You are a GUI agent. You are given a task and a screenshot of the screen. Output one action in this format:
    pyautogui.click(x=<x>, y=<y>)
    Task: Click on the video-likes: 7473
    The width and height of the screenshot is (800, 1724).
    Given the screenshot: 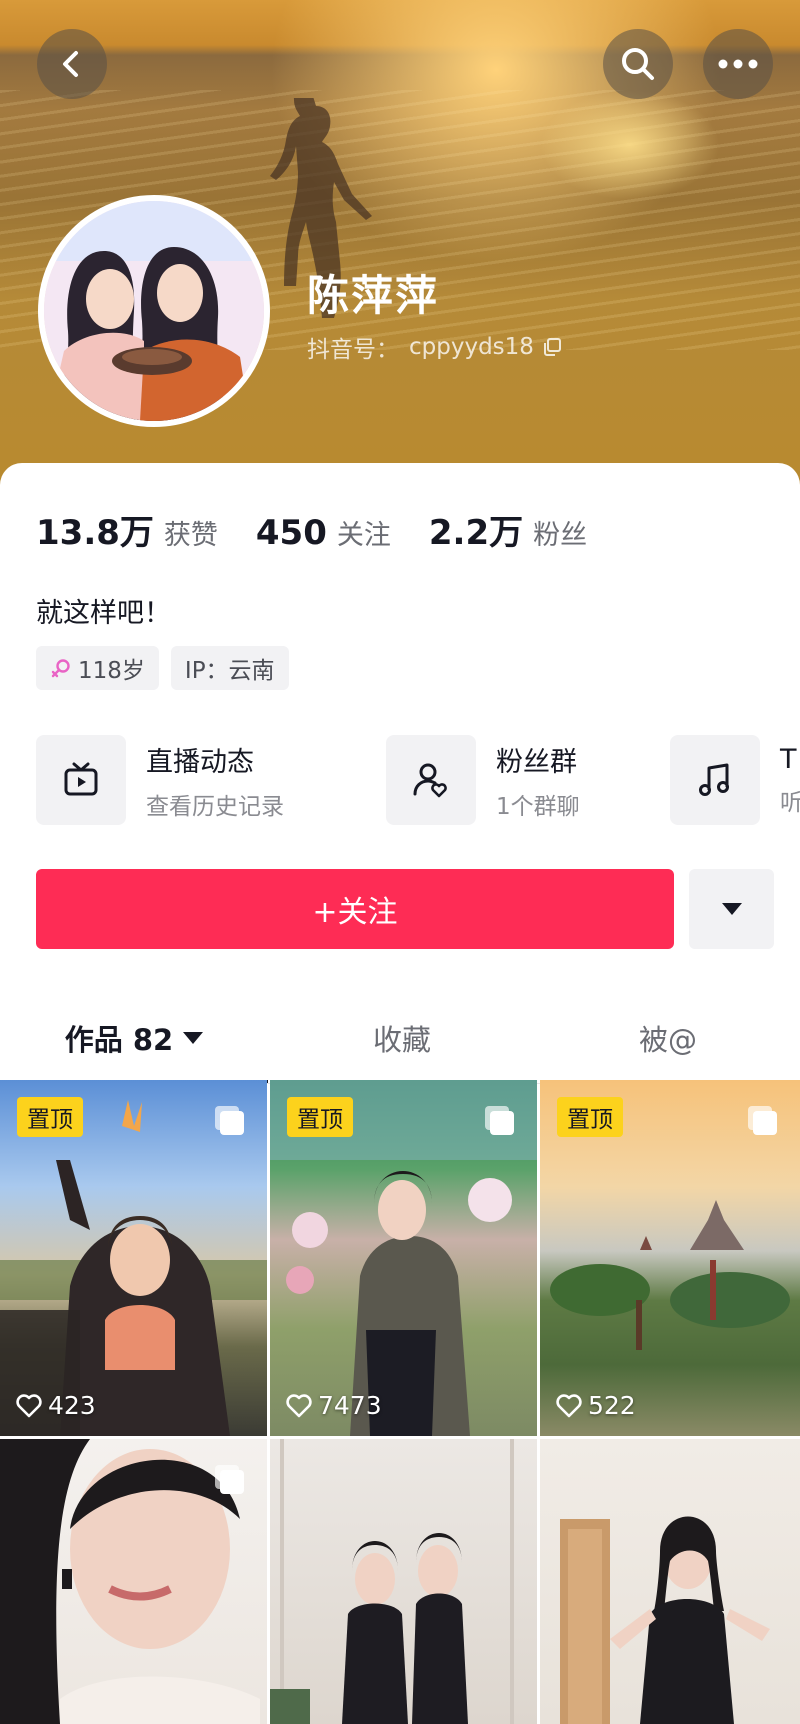 What is the action you would take?
    pyautogui.click(x=334, y=1405)
    